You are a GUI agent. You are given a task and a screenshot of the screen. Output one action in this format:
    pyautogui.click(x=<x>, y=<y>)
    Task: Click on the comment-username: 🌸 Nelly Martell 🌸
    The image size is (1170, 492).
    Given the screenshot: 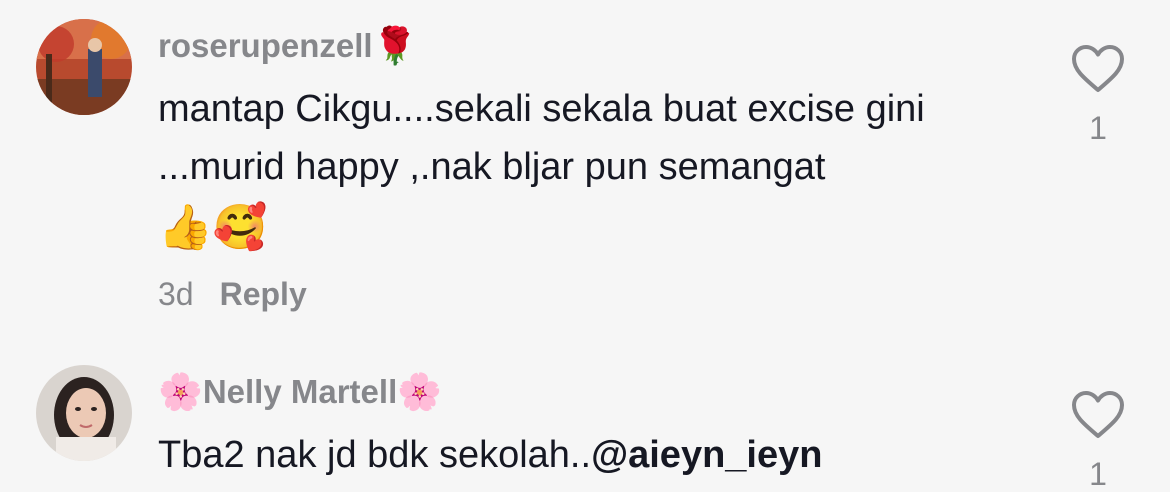 What is the action you would take?
    pyautogui.click(x=300, y=392)
    